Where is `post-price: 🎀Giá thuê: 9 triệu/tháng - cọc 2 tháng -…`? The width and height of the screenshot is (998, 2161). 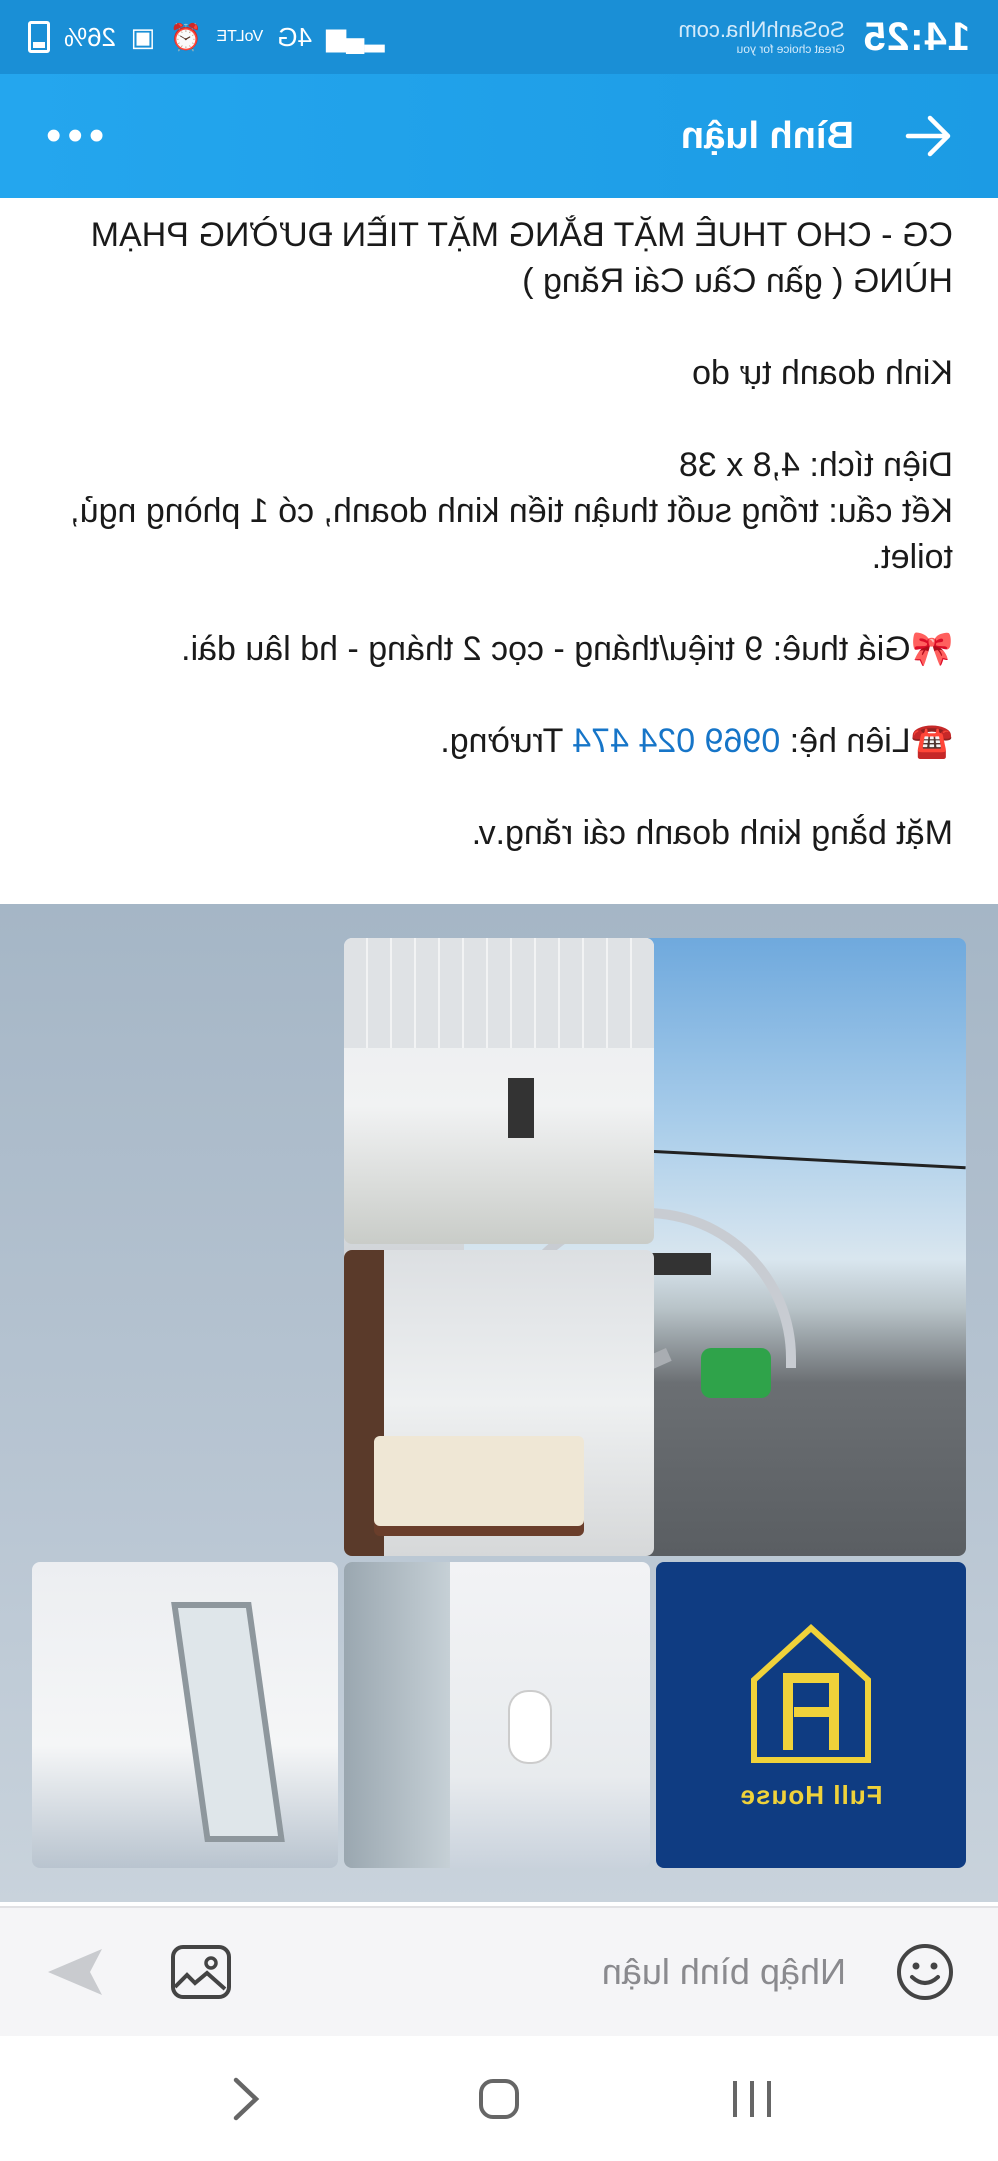 post-price: 🎀Giá thuê: 9 triệu/tháng - cọc 2 tháng -… is located at coordinates (567, 649).